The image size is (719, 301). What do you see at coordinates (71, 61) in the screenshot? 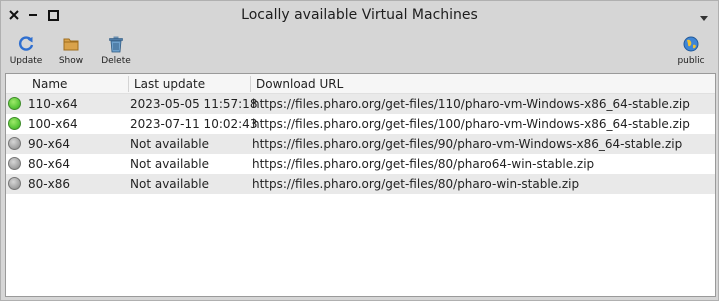
I see `show-label: Show` at bounding box center [71, 61].